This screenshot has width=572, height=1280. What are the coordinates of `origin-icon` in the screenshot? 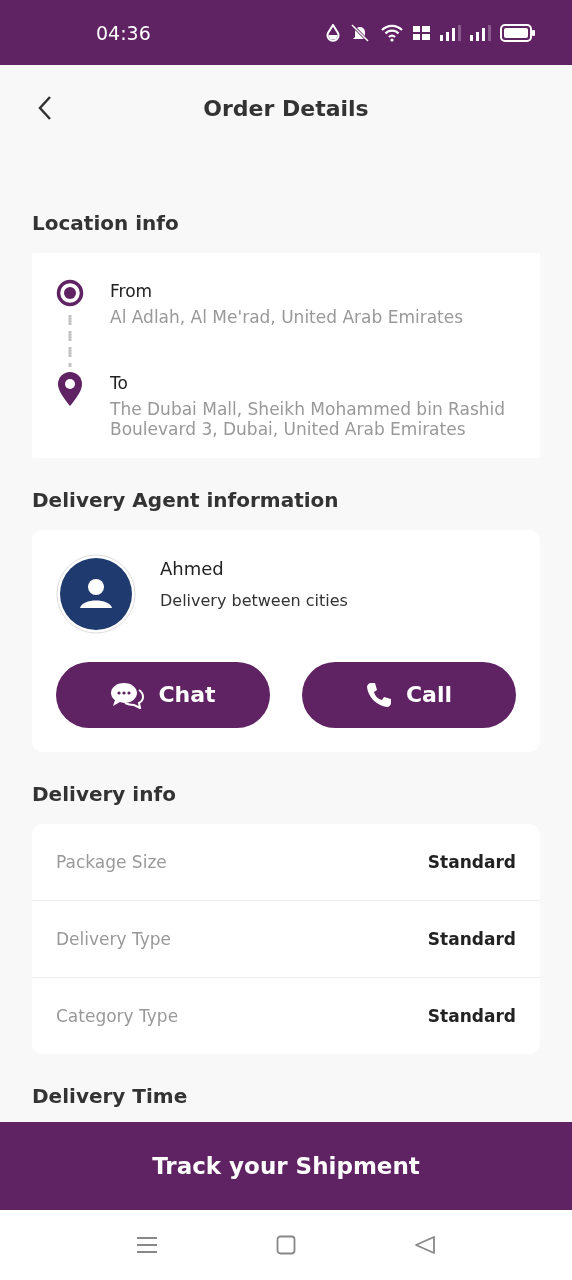 It's located at (70, 293).